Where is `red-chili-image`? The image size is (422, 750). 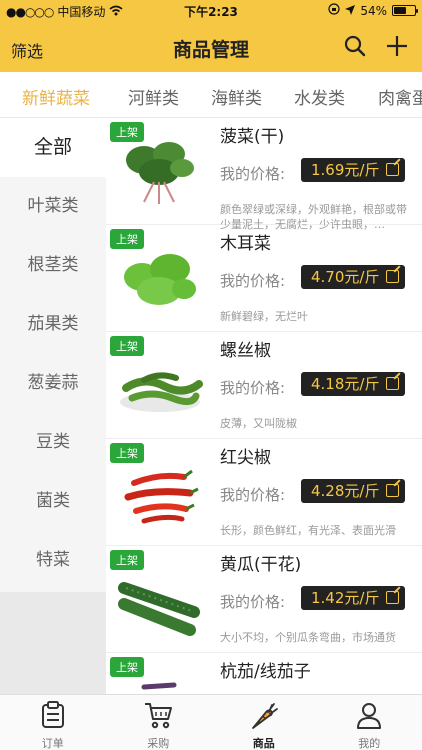 red-chili-image is located at coordinates (161, 496).